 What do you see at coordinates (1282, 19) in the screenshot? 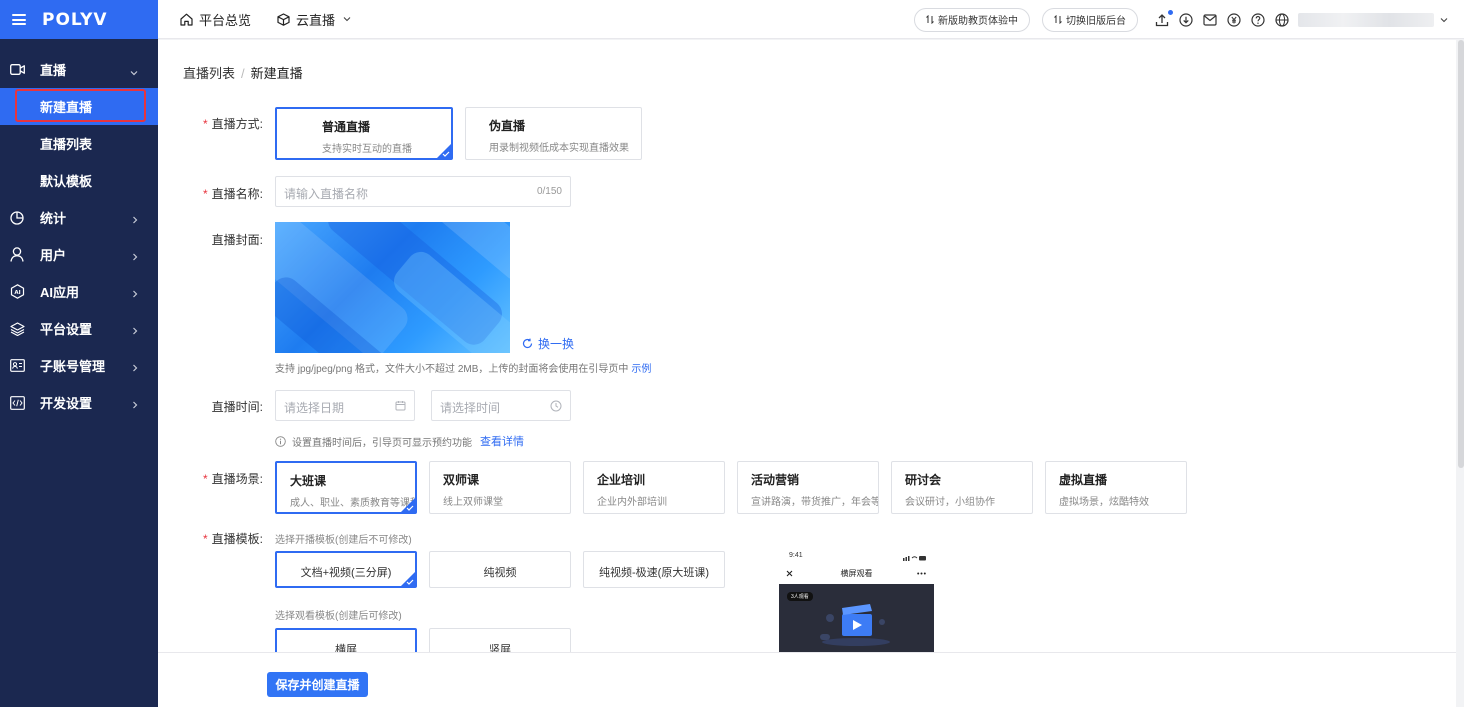
I see `globe-icon` at bounding box center [1282, 19].